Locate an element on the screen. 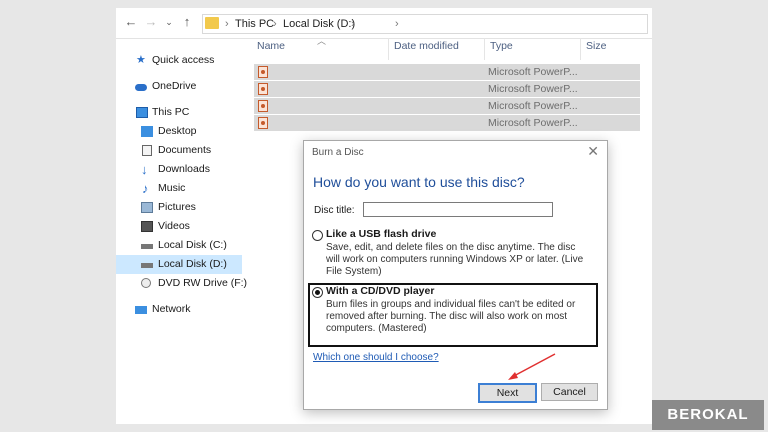 Image resolution: width=768 pixels, height=432 pixels. next-button: Next is located at coordinates (507, 393).